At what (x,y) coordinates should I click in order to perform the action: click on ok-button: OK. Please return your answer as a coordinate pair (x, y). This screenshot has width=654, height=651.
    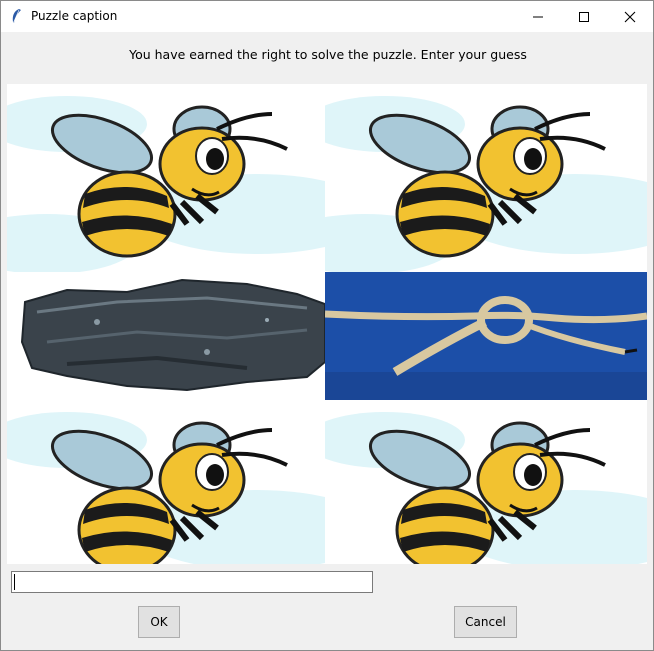
    Looking at the image, I should click on (159, 622).